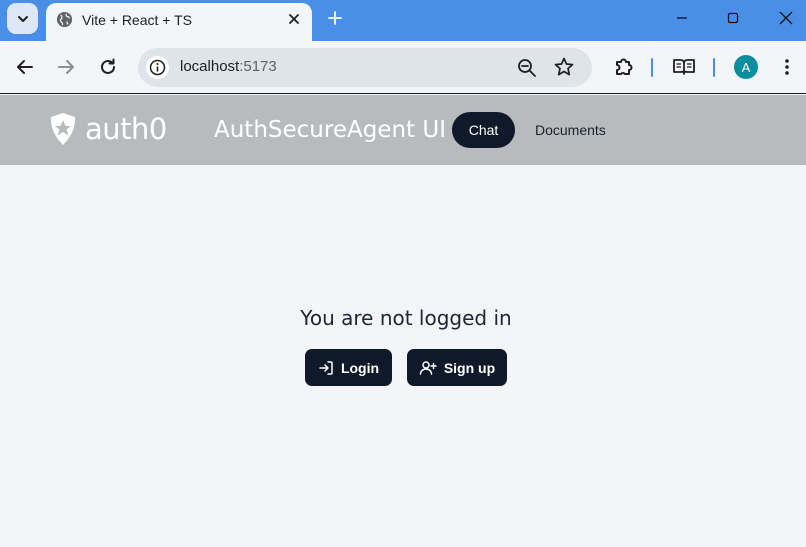  I want to click on minimize-icon, so click(681, 18).